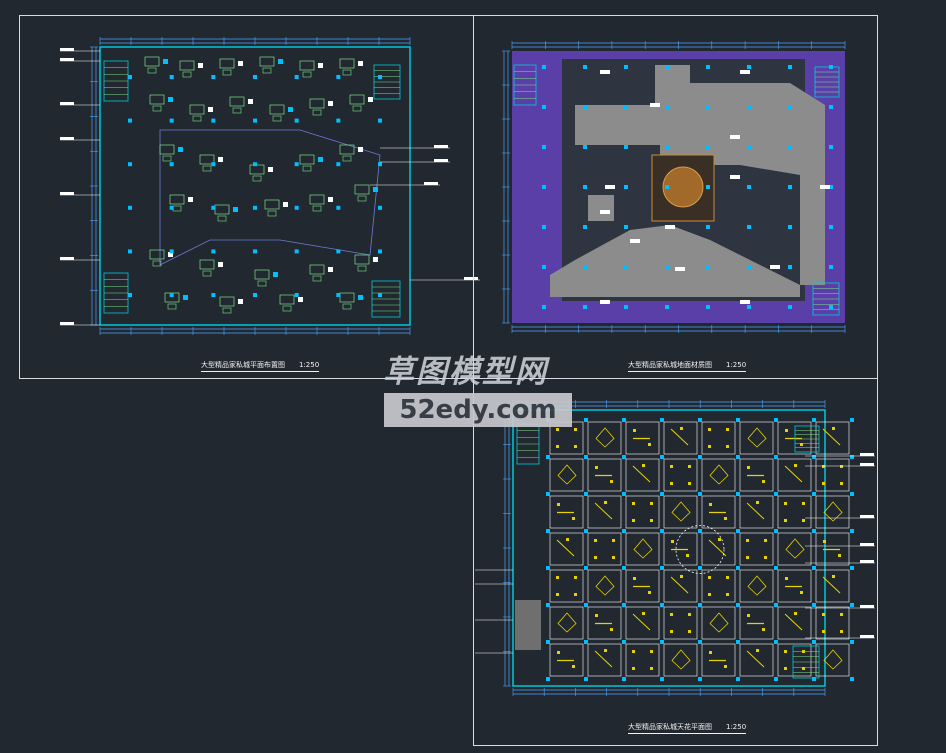  What do you see at coordinates (243, 365) in the screenshot?
I see `furniture-layout-title-text: 大型精品家私城平面布置图` at bounding box center [243, 365].